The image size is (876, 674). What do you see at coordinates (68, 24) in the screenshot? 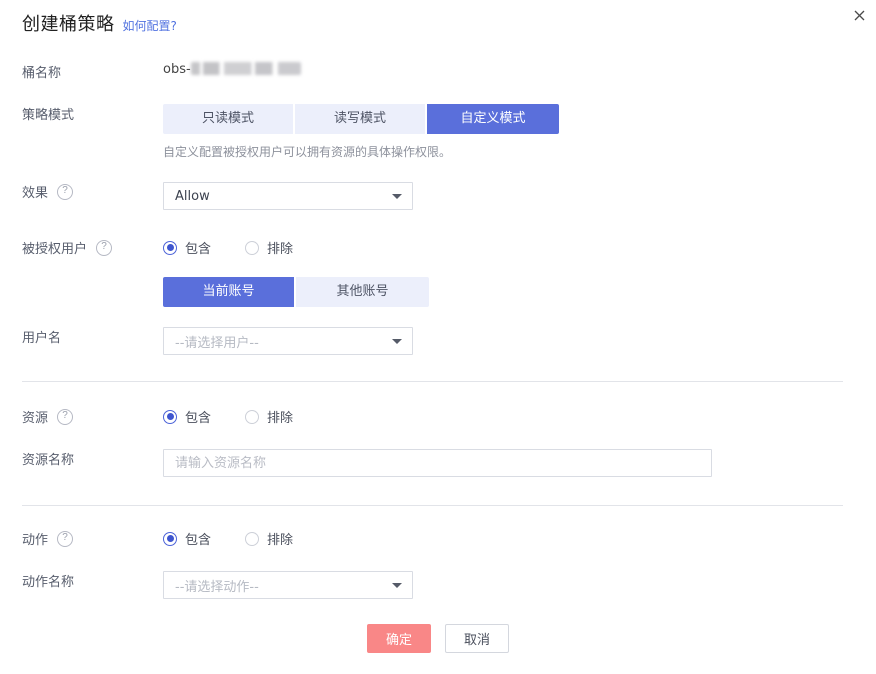
I see `page-title: 创建桶策略` at bounding box center [68, 24].